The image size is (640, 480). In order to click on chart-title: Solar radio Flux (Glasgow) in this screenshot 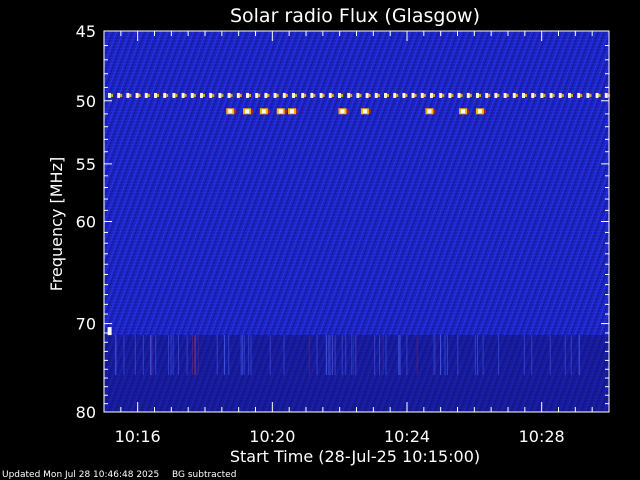, I will do `click(355, 16)`.